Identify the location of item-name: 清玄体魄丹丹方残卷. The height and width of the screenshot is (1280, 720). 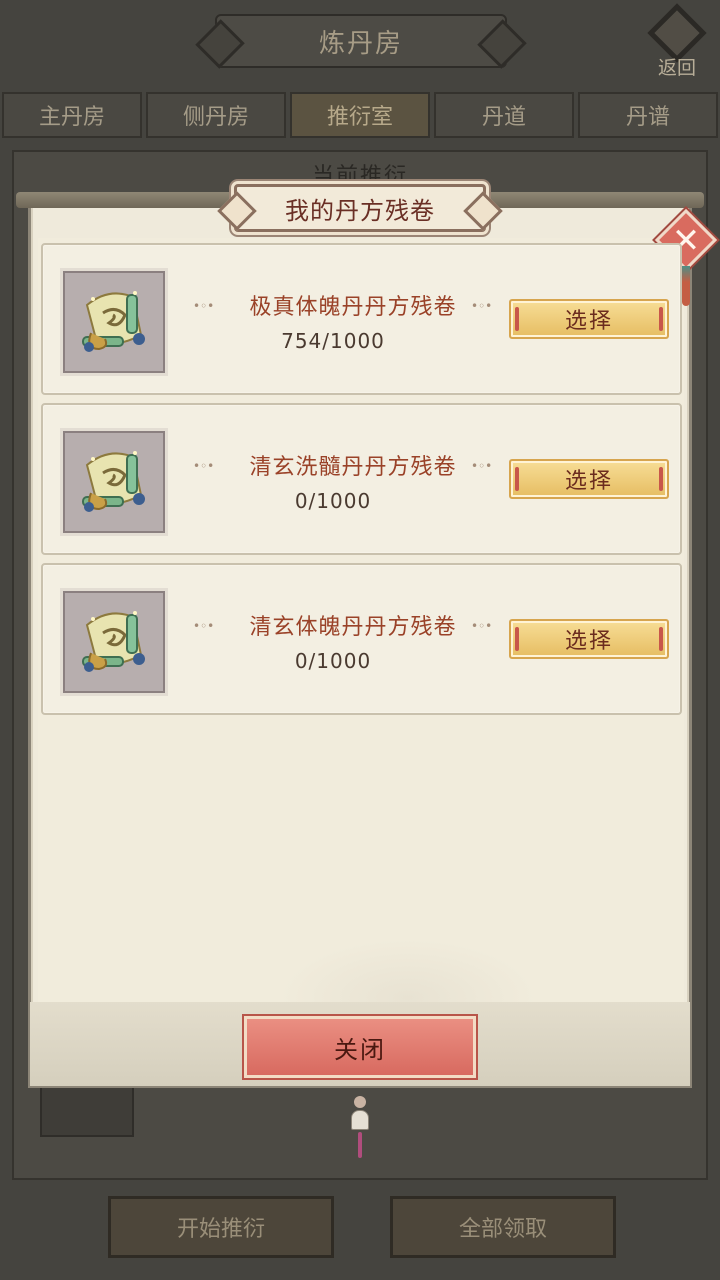
(353, 627).